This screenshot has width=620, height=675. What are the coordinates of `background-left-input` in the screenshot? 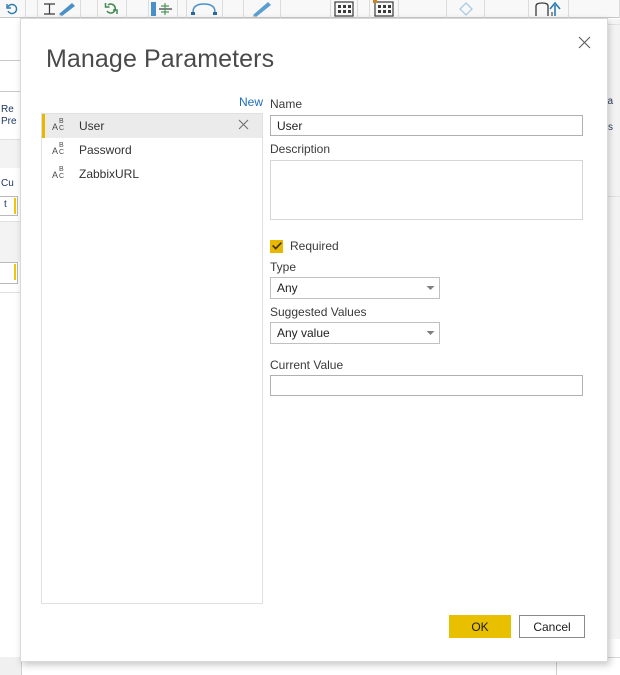 It's located at (11, 76).